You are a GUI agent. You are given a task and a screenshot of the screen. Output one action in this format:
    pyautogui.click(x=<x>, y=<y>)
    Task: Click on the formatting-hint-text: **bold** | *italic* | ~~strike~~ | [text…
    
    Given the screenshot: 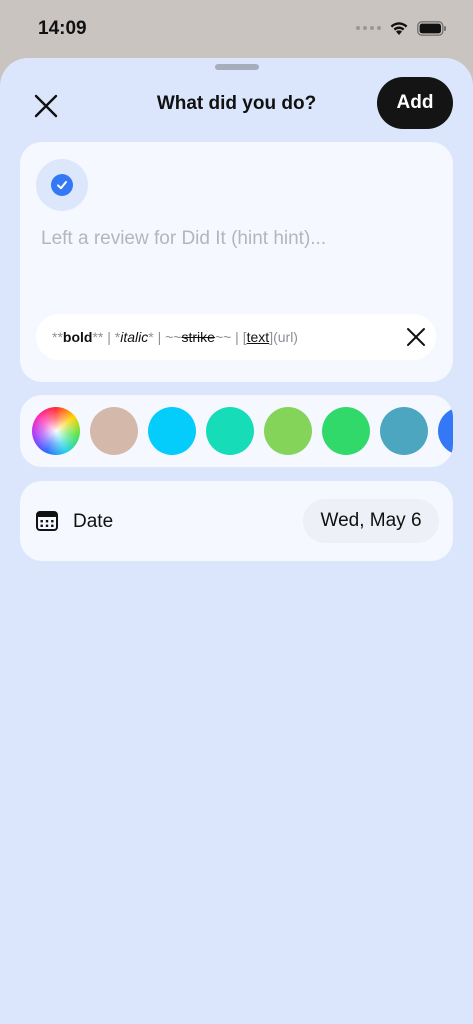 What is the action you would take?
    pyautogui.click(x=175, y=337)
    